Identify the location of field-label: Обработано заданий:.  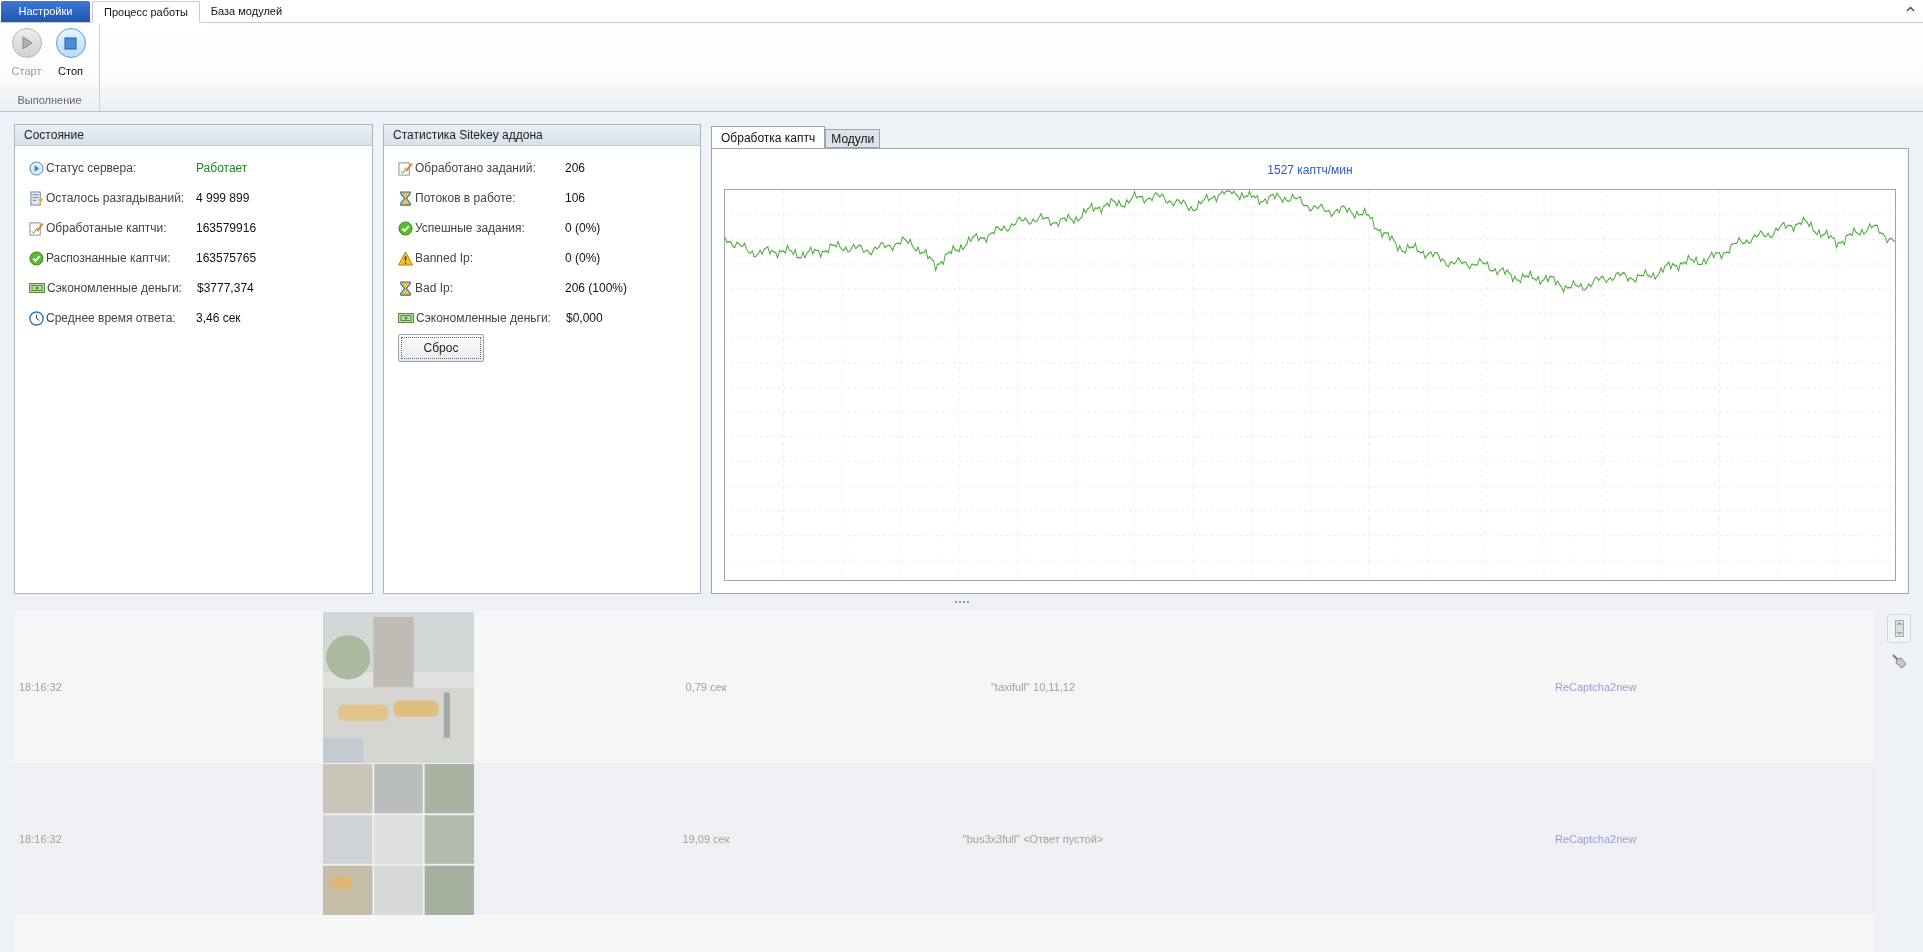
(476, 168).